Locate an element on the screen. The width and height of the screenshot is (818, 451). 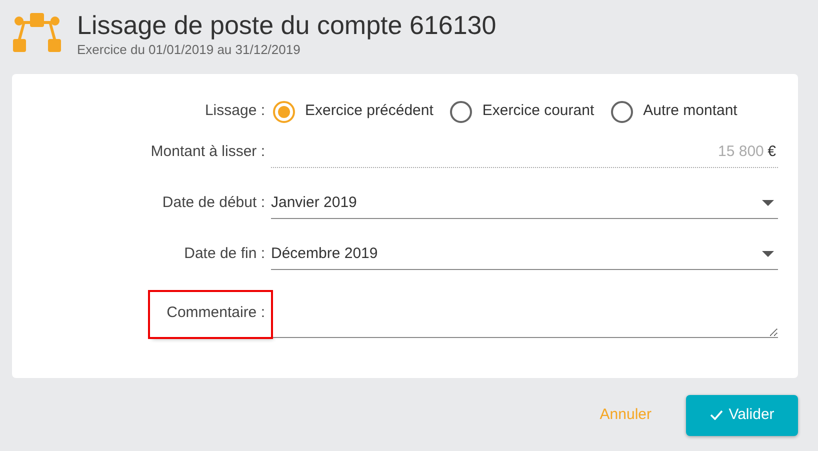
field-label: Commentaire : is located at coordinates (210, 314).